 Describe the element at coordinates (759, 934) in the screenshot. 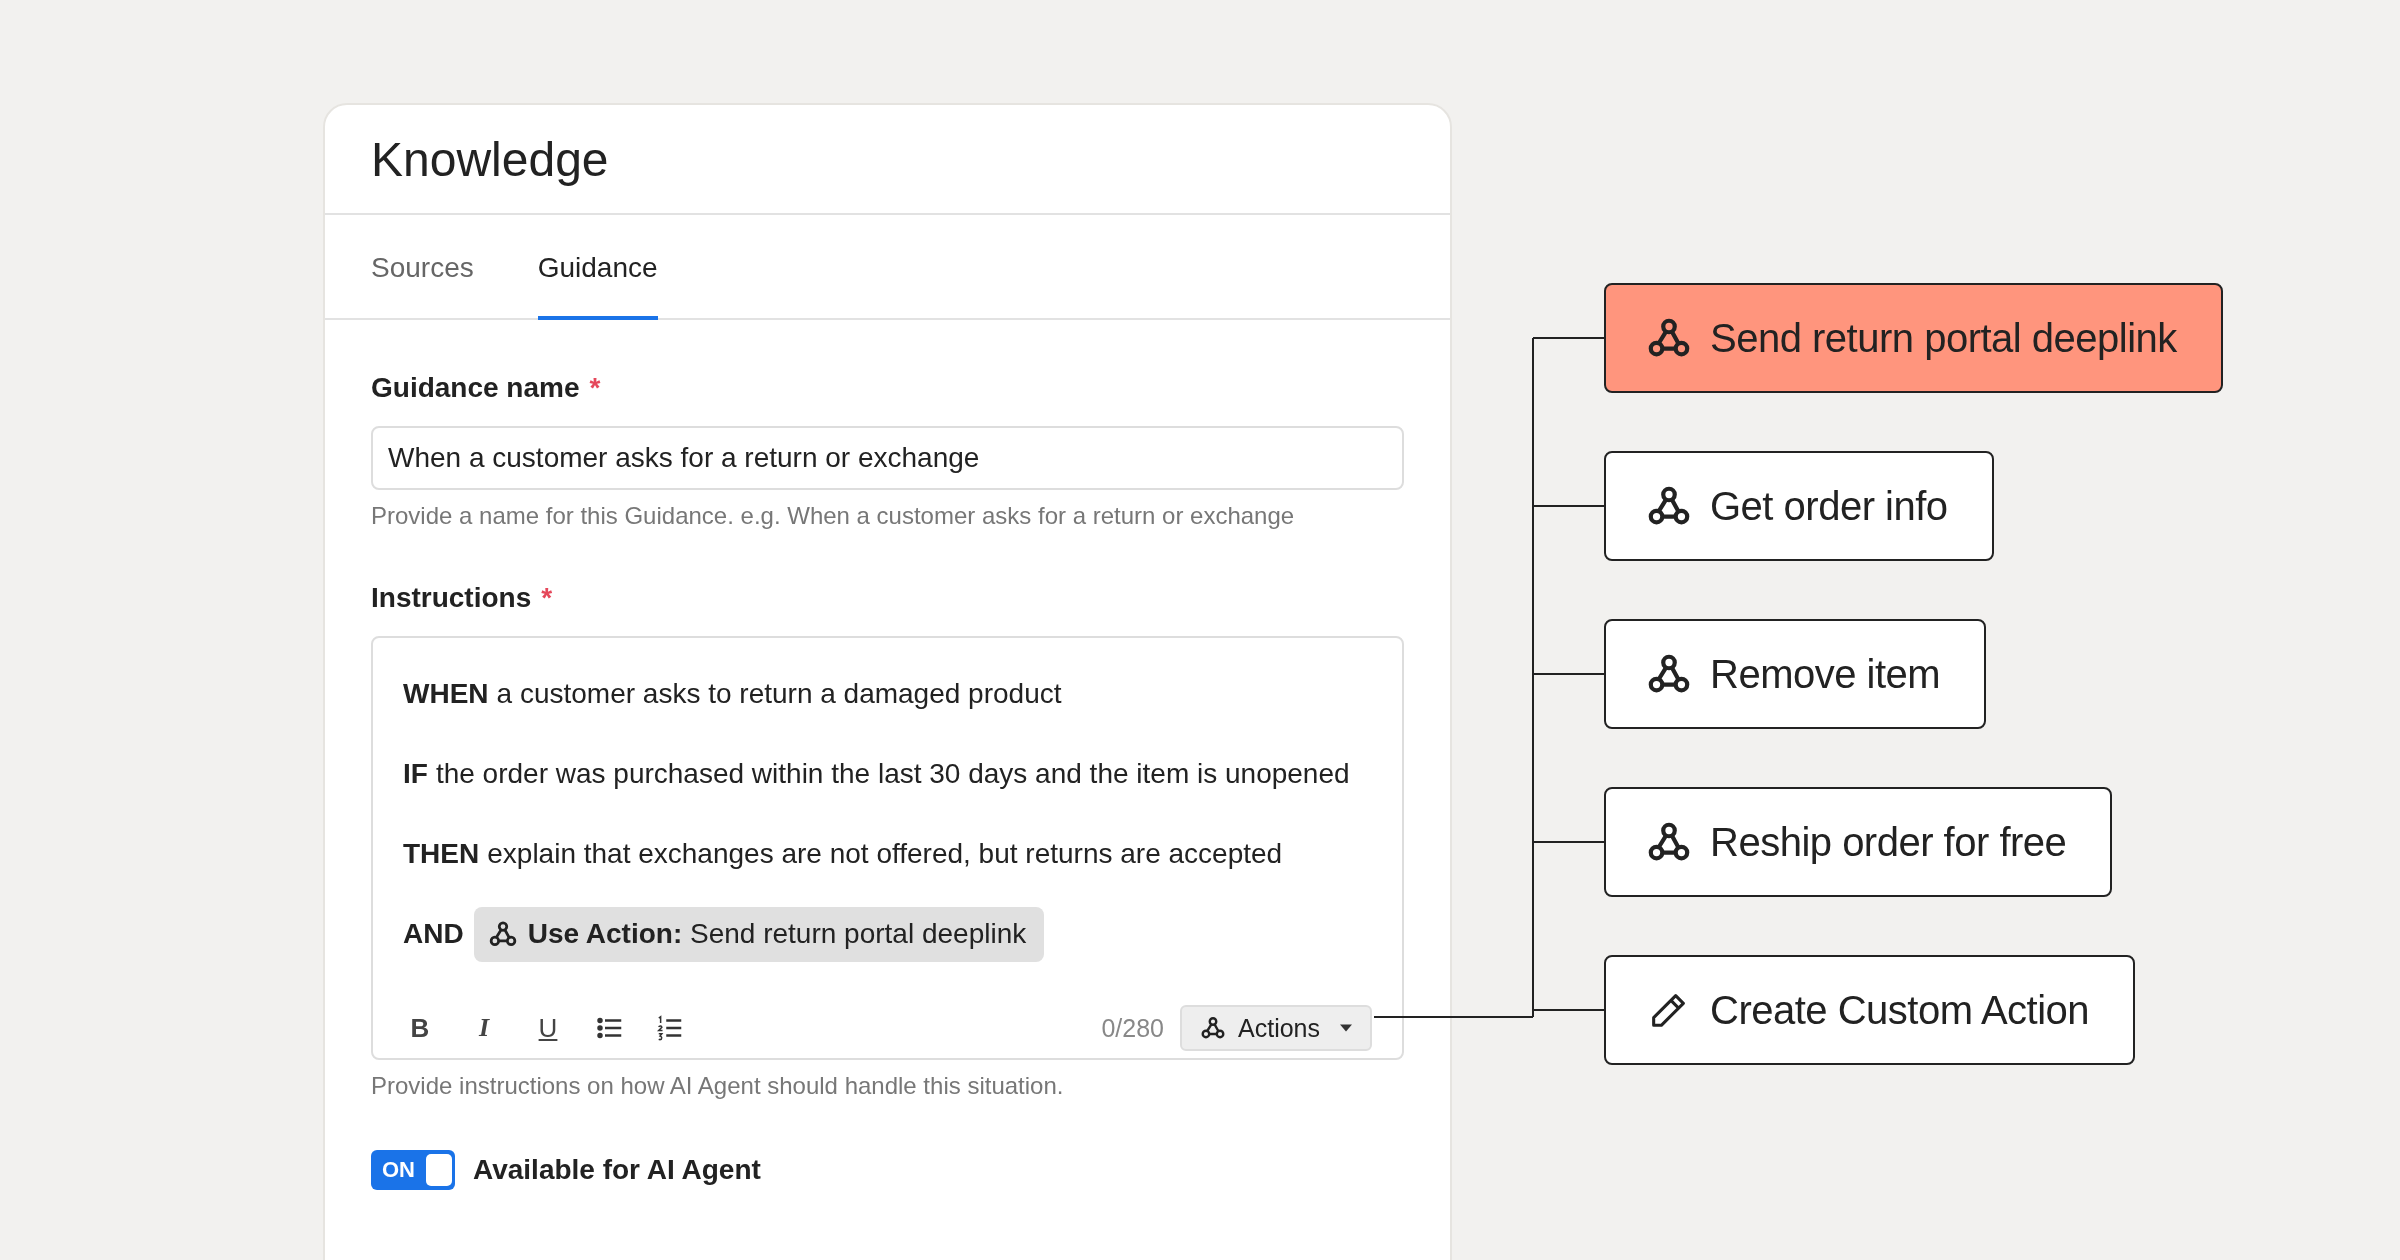

I see `action-chip: Use Action: Send return portal deeplink` at that location.